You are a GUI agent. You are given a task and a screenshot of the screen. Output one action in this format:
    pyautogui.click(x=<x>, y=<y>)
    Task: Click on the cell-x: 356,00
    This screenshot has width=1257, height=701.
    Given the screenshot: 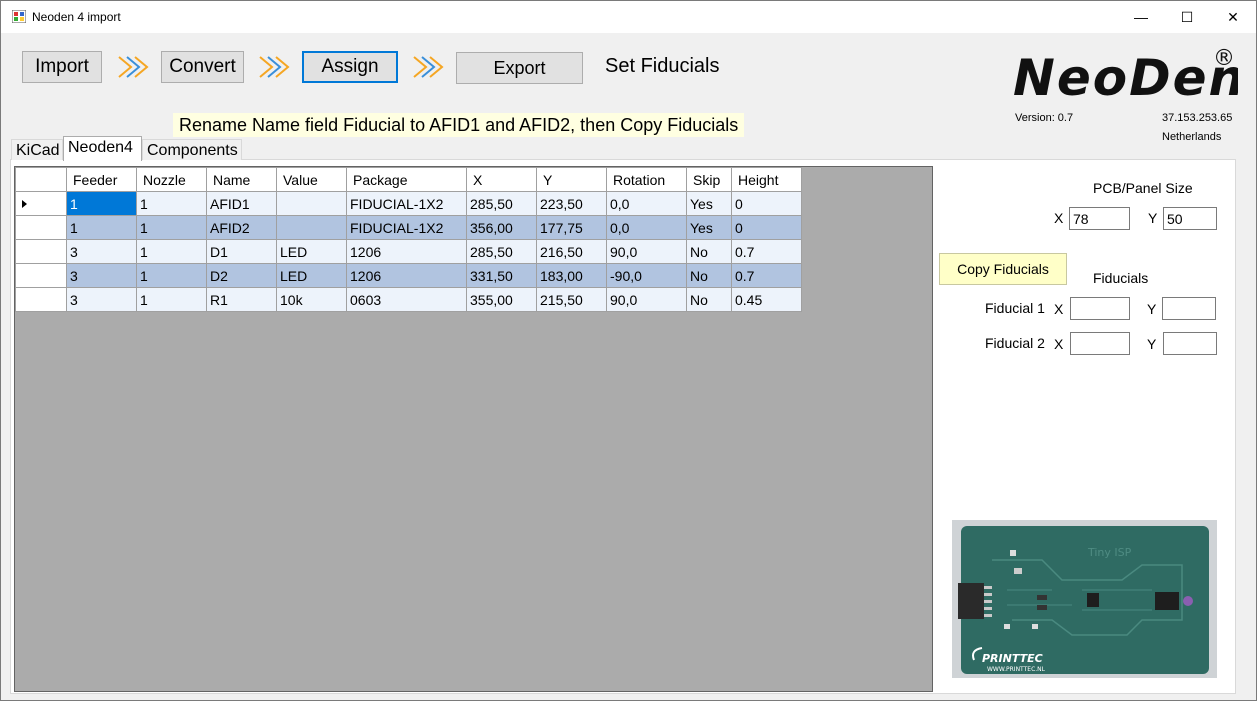 What is the action you would take?
    pyautogui.click(x=501, y=227)
    